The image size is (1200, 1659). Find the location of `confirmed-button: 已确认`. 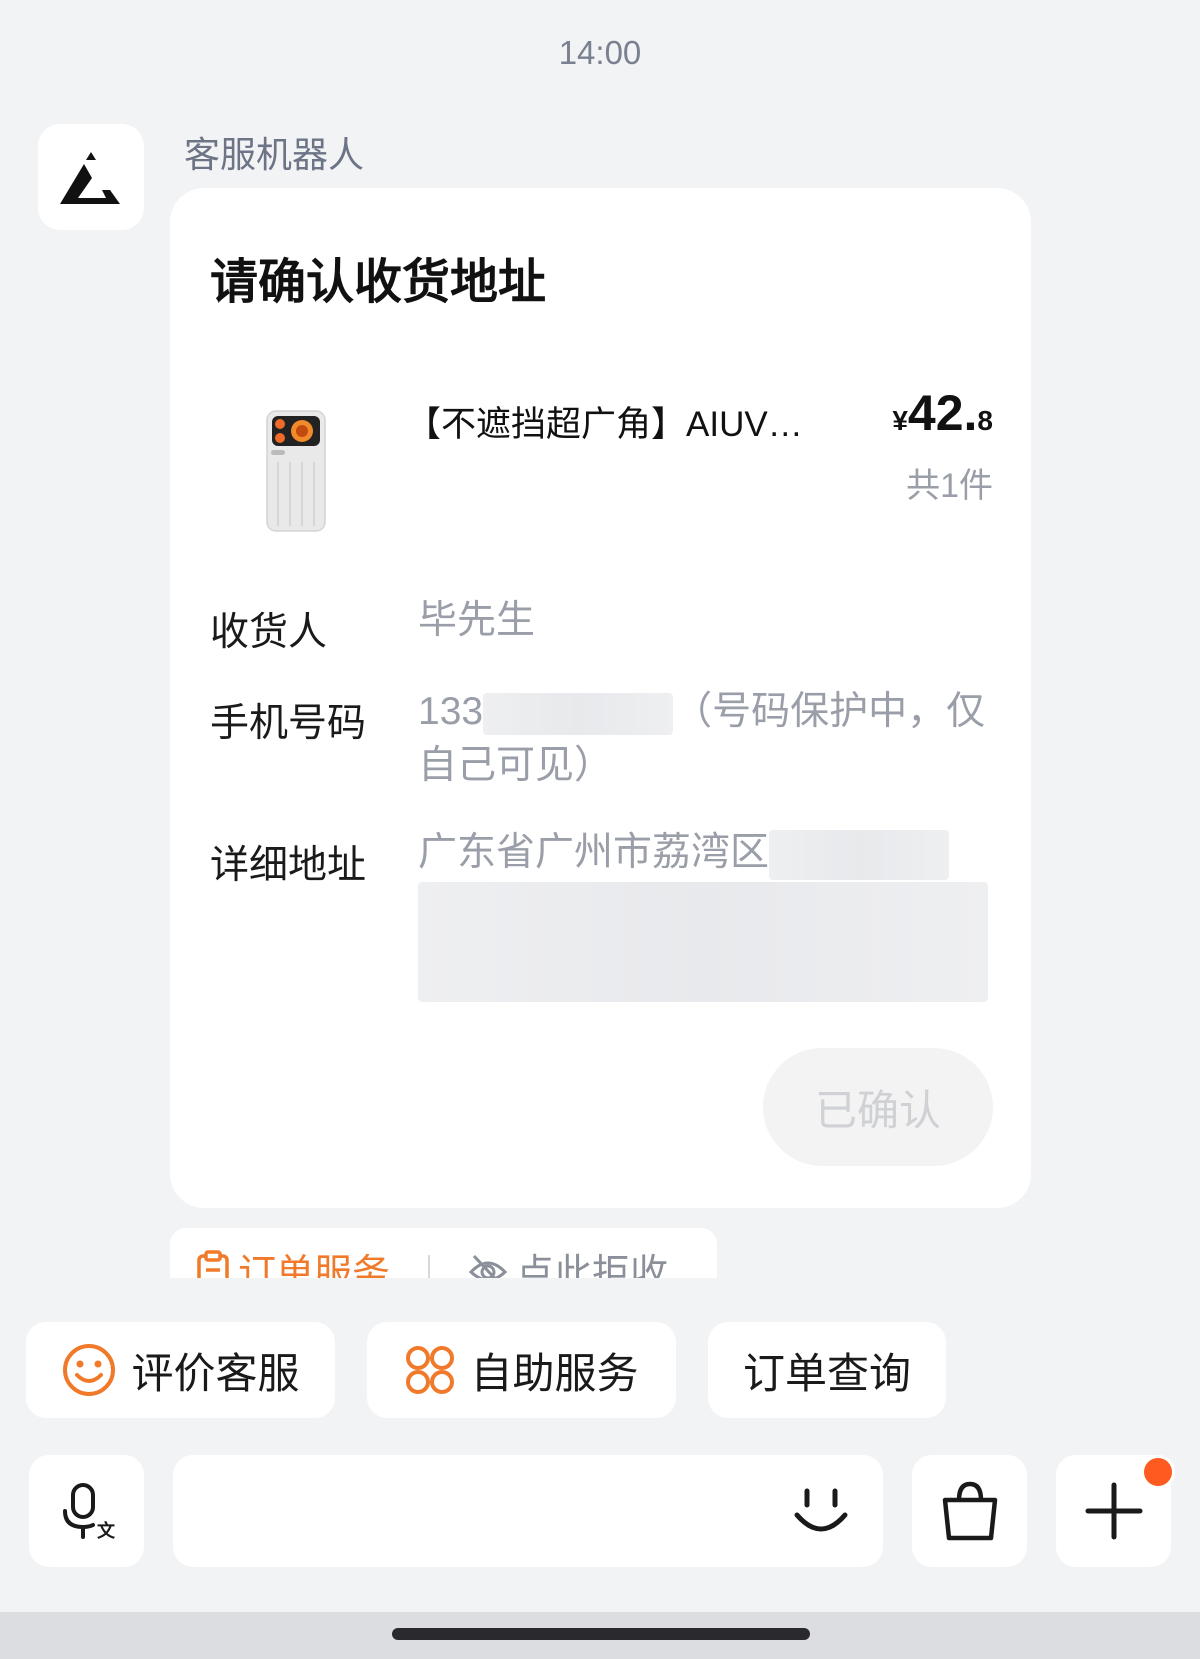

confirmed-button: 已确认 is located at coordinates (878, 1107).